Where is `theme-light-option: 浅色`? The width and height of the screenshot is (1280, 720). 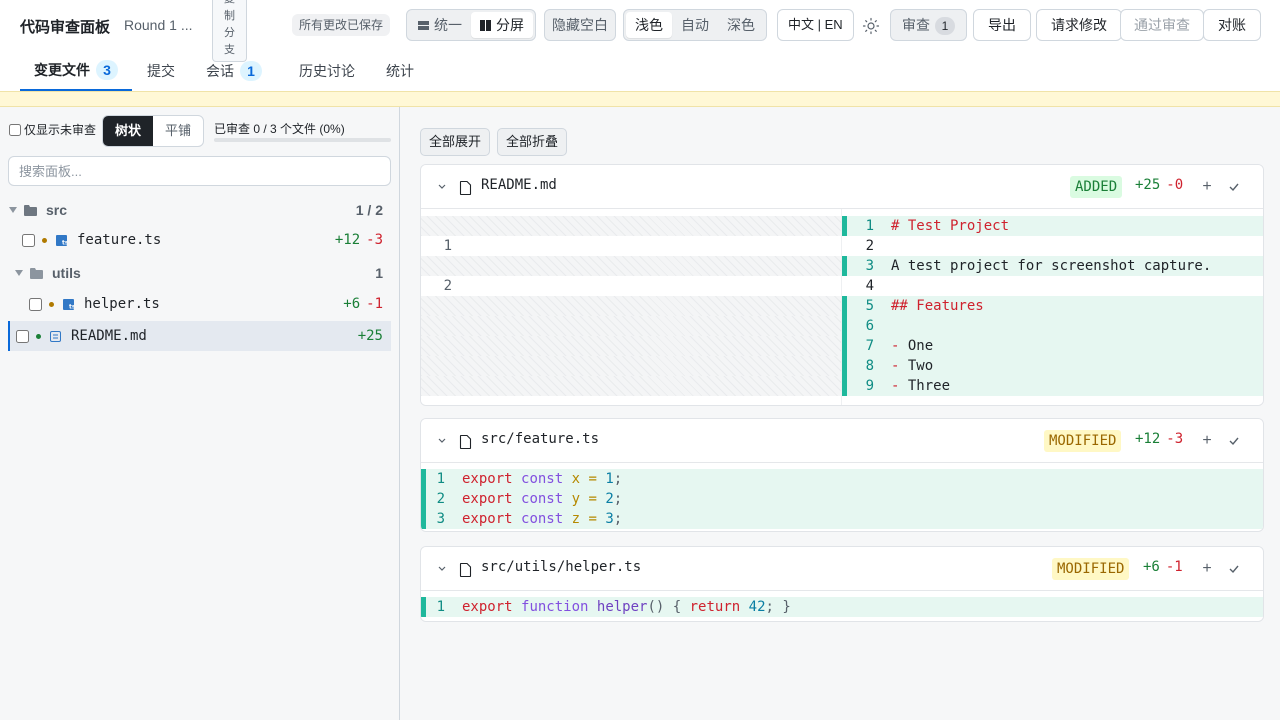
theme-light-option: 浅色 is located at coordinates (649, 25).